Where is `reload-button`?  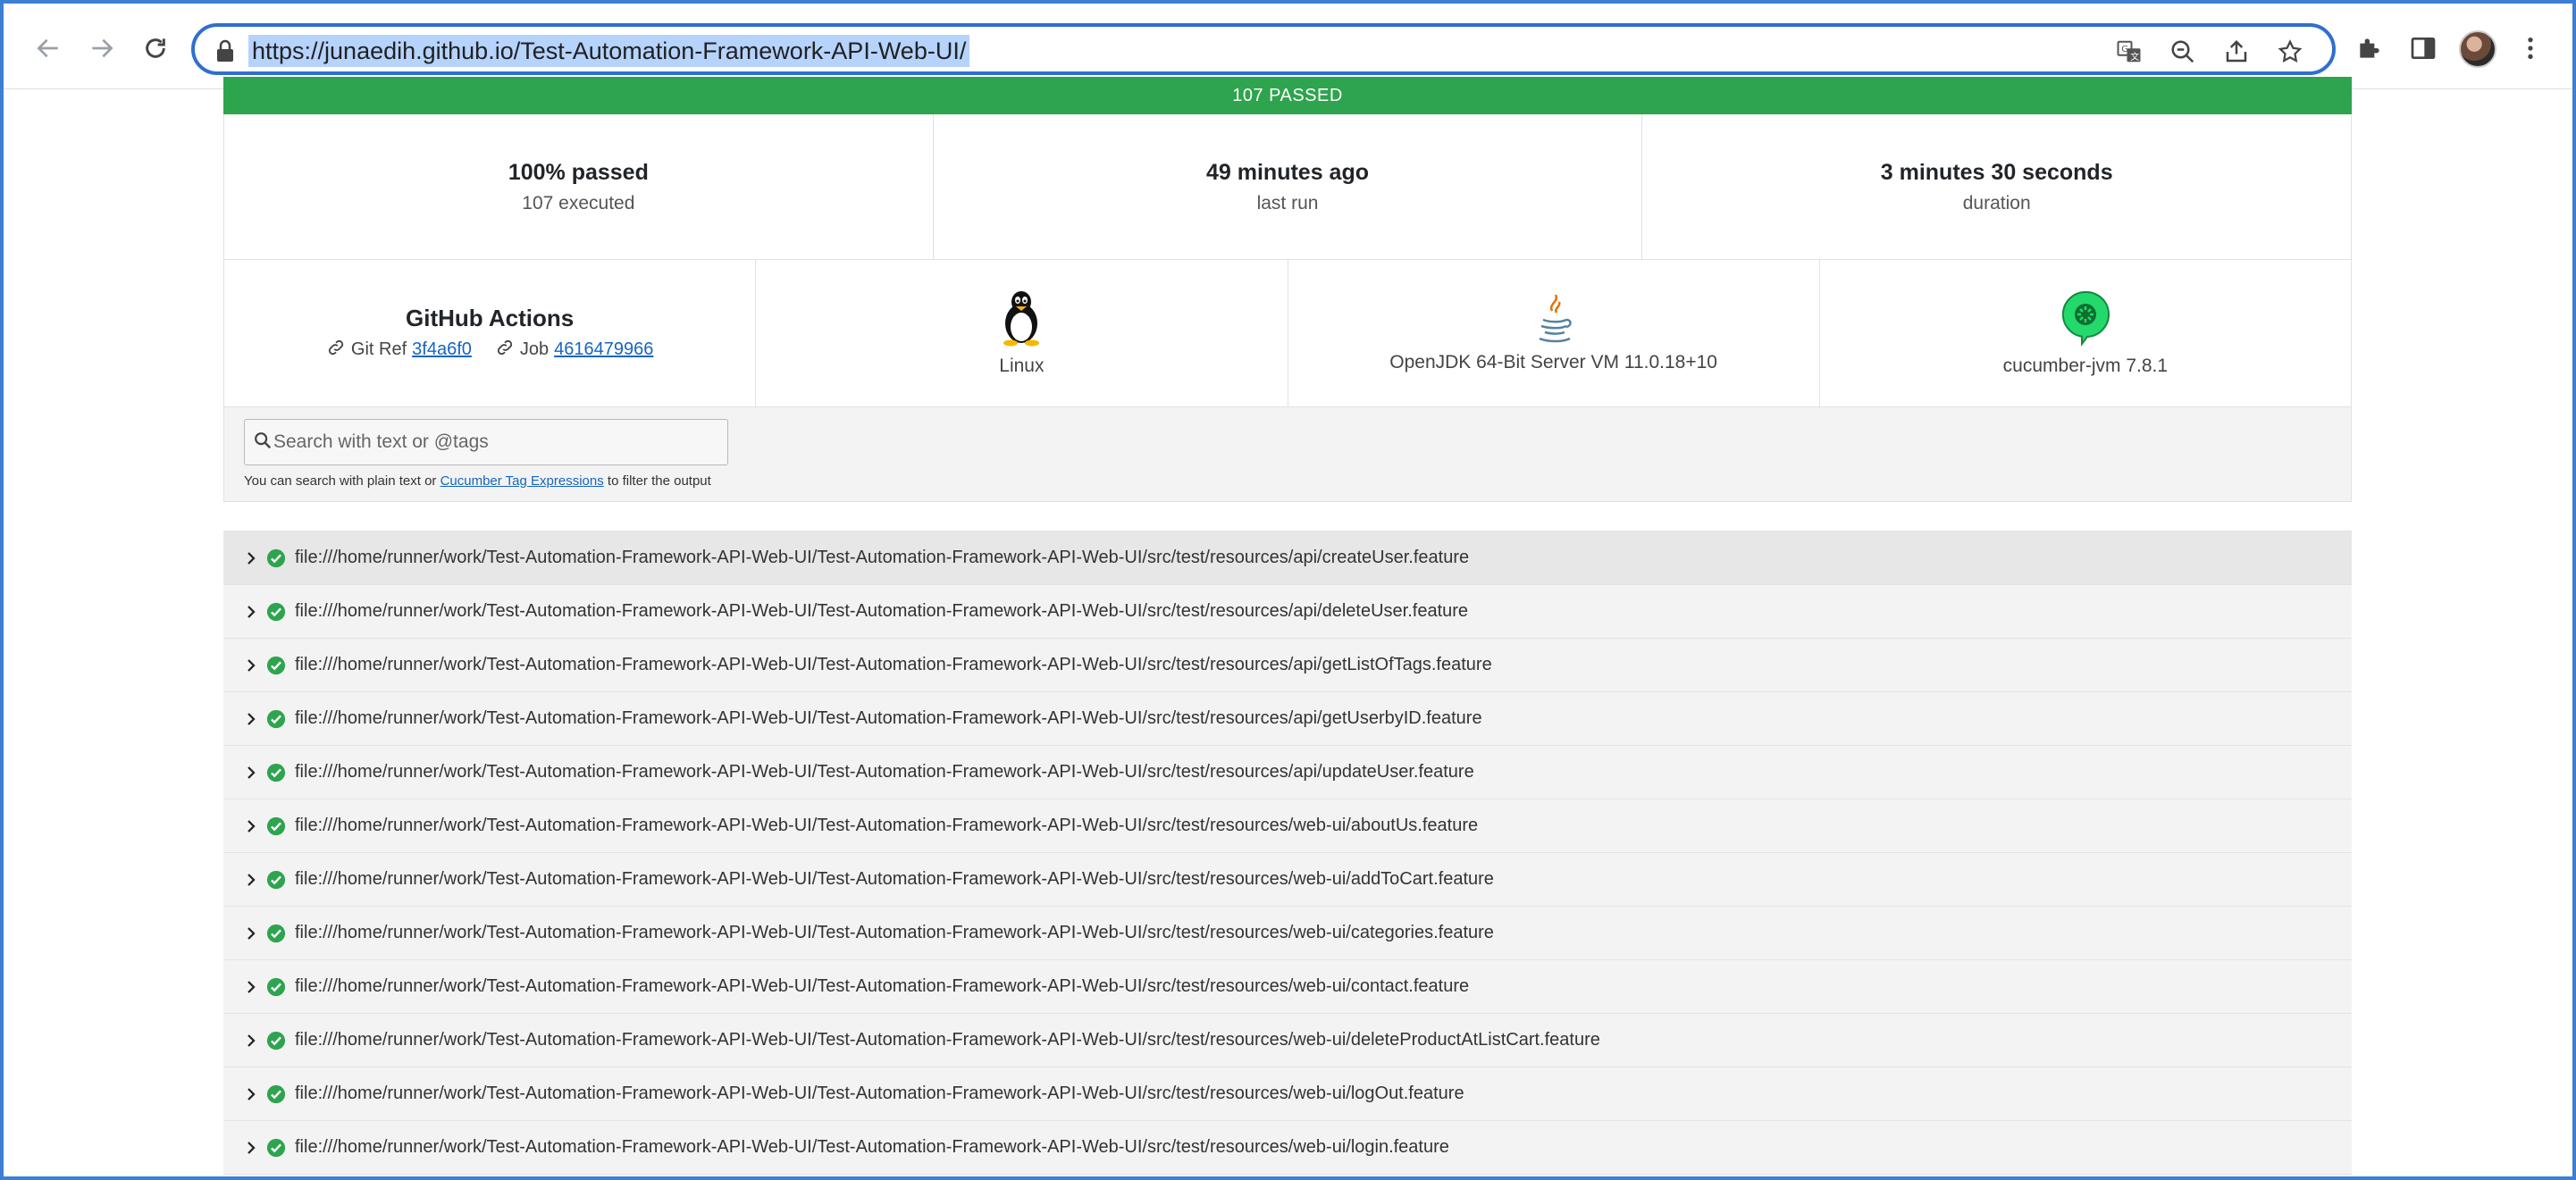 reload-button is located at coordinates (155, 48).